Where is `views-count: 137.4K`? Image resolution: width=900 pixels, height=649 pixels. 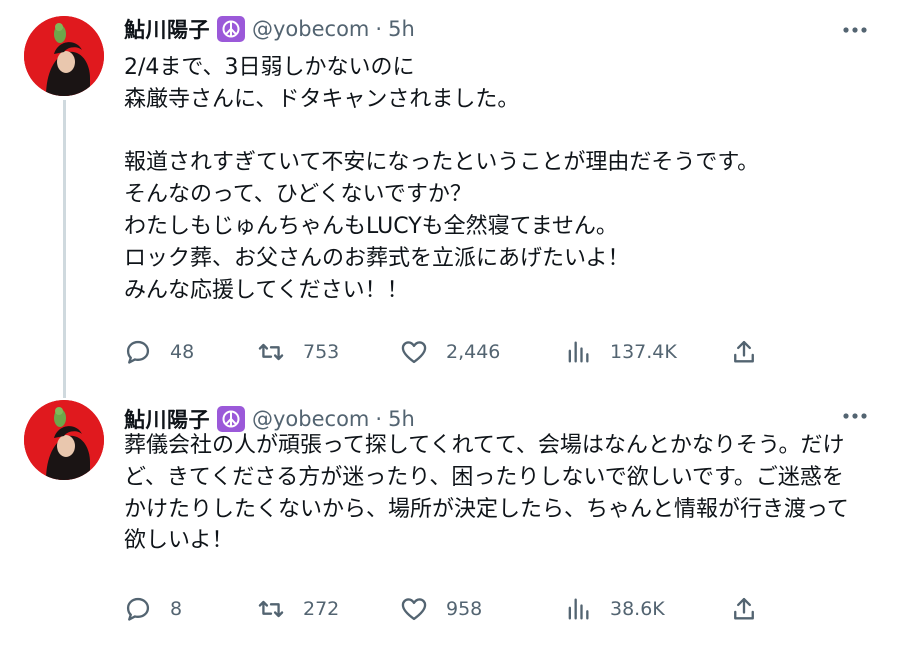
views-count: 137.4K is located at coordinates (643, 352).